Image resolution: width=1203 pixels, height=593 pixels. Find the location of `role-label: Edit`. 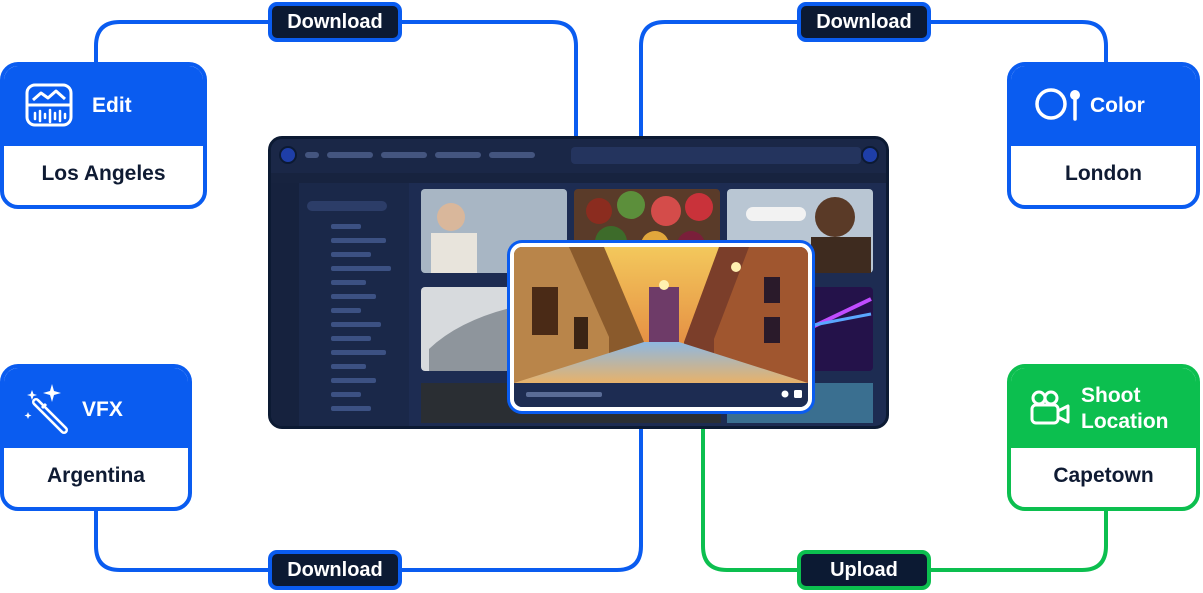

role-label: Edit is located at coordinates (112, 105).